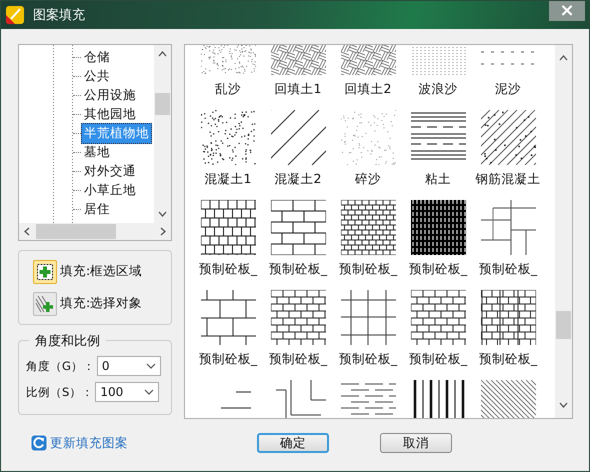 This screenshot has width=590, height=472. I want to click on pattern-label: 碎沙, so click(368, 179).